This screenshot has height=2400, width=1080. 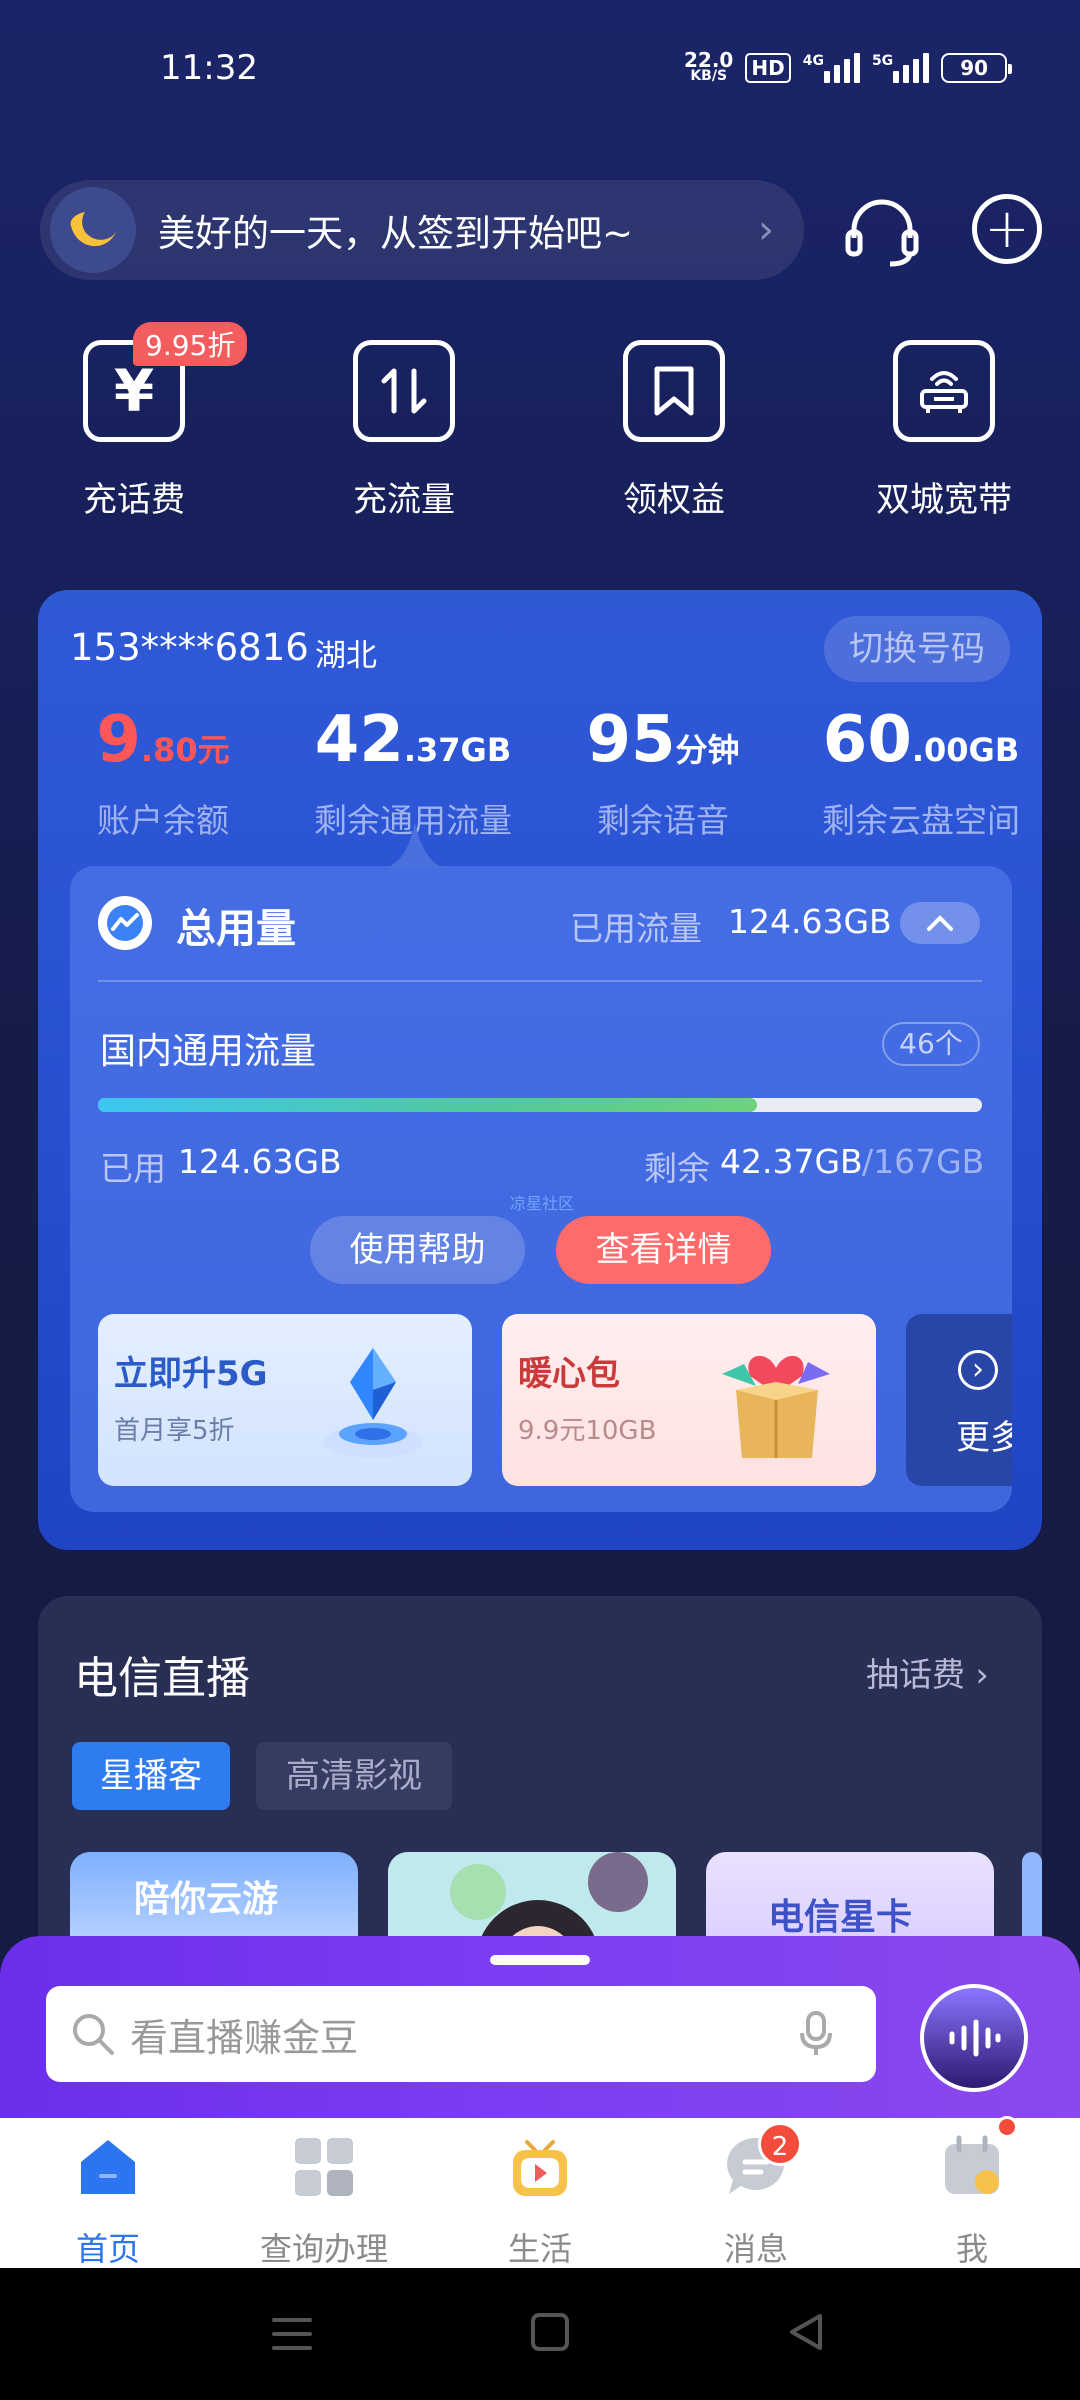 What do you see at coordinates (209, 68) in the screenshot?
I see `status-time: 11:32` at bounding box center [209, 68].